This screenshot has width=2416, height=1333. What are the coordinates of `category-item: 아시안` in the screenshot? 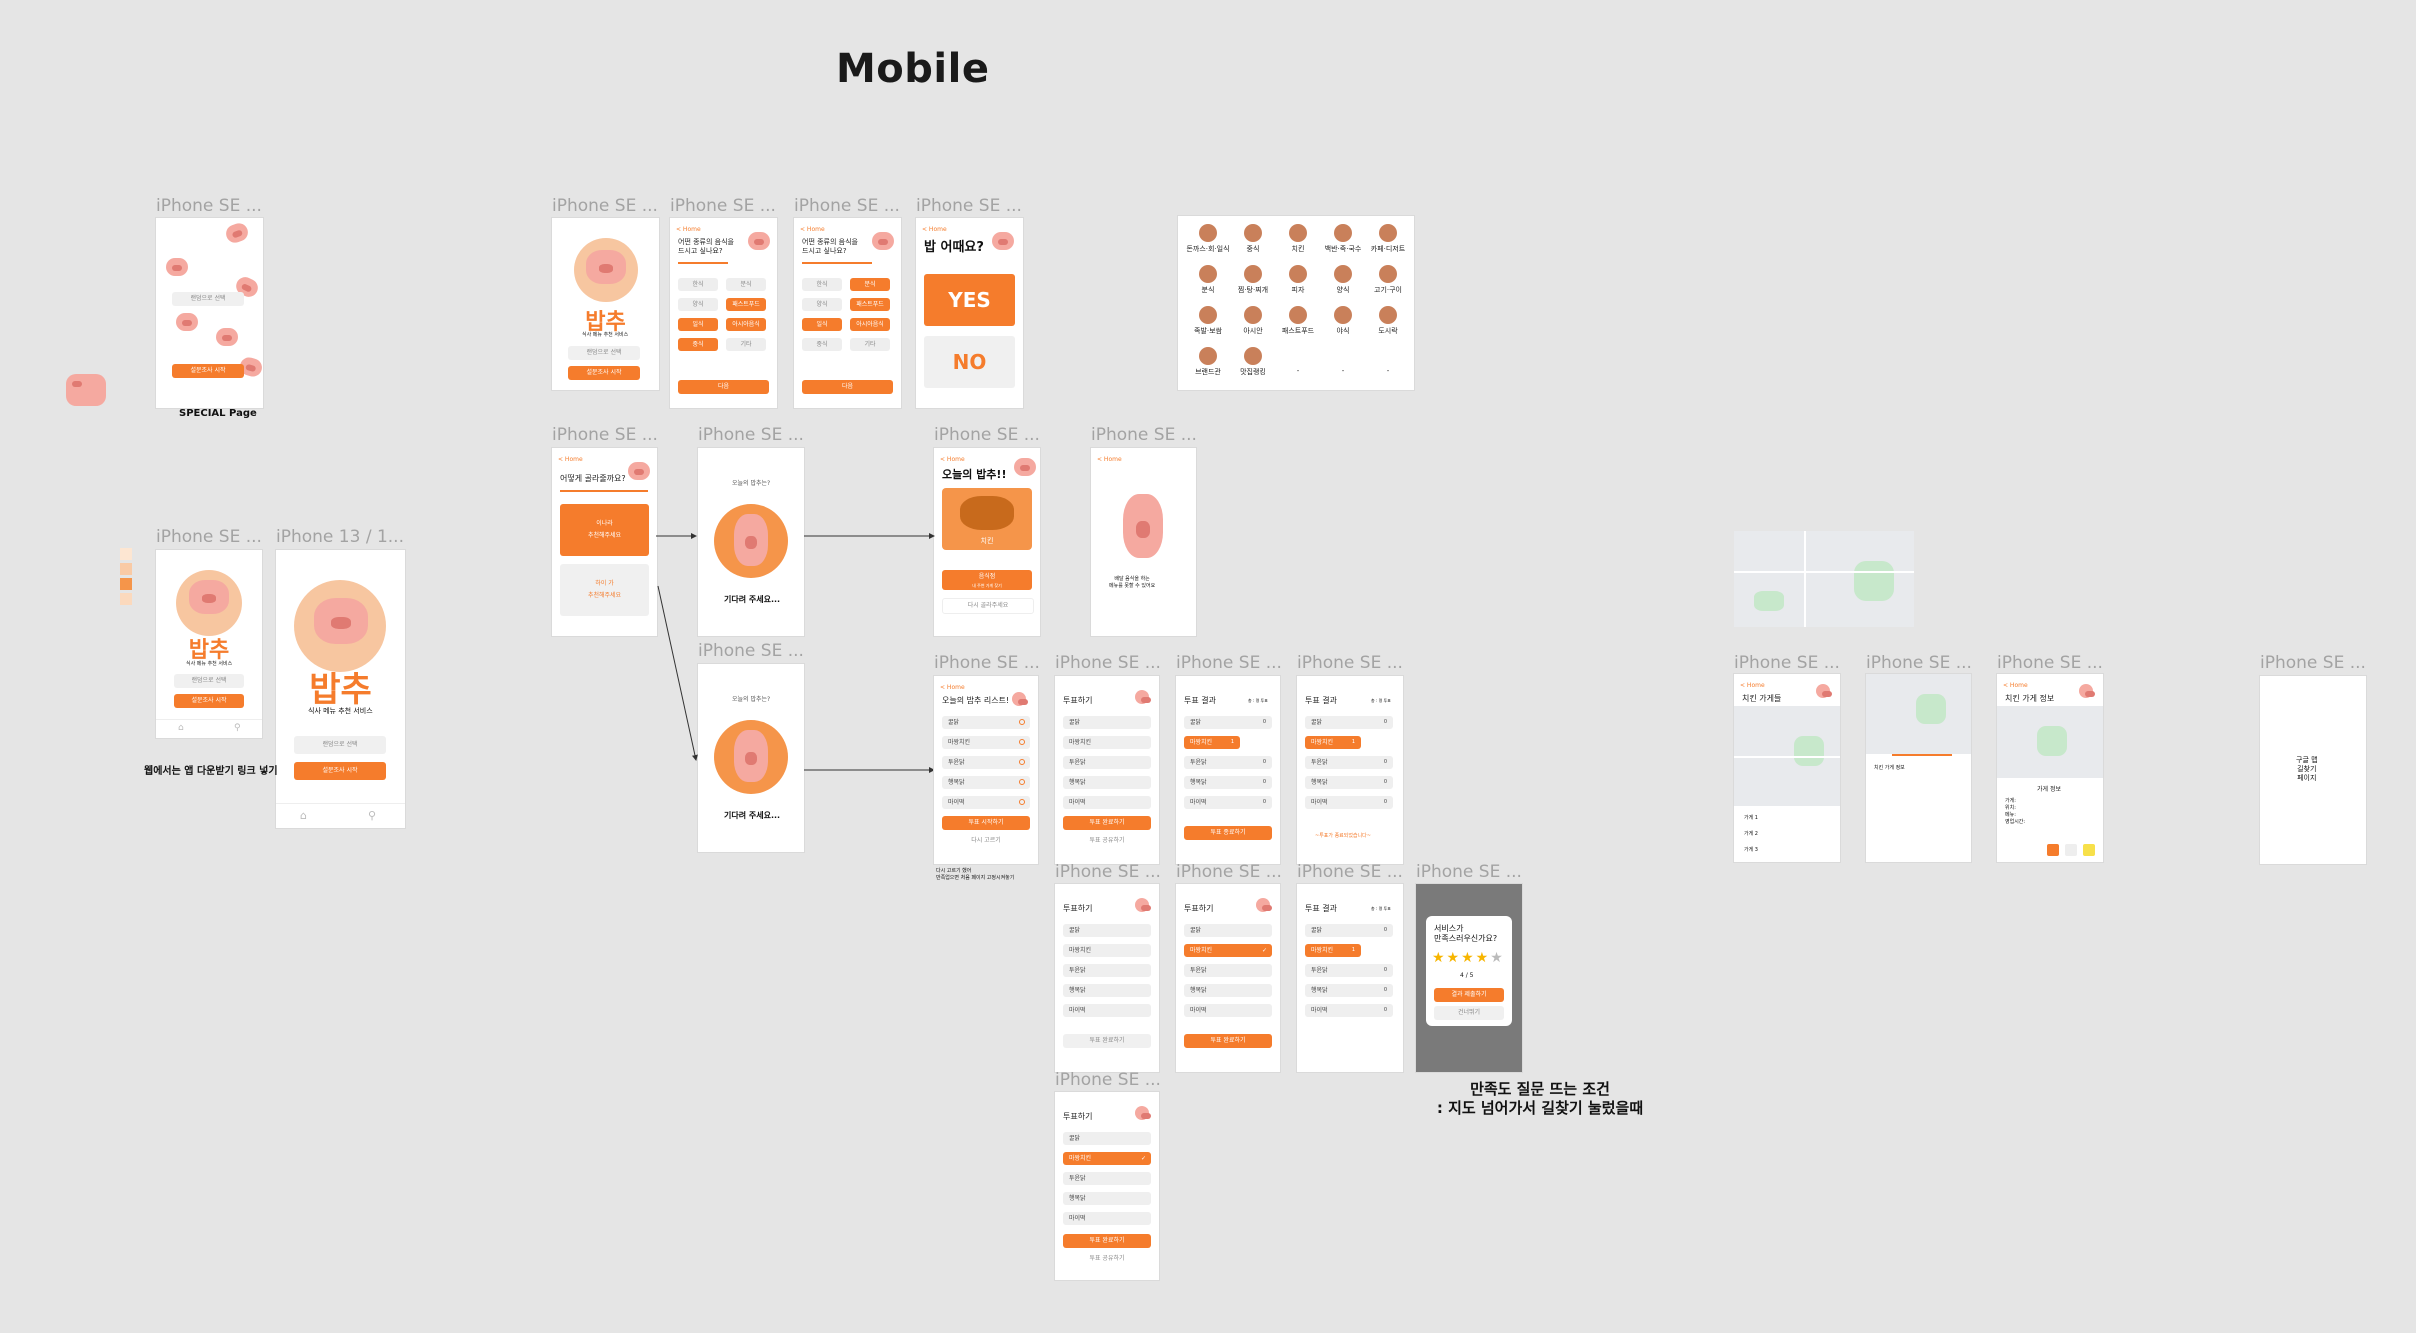 It's located at (1253, 321).